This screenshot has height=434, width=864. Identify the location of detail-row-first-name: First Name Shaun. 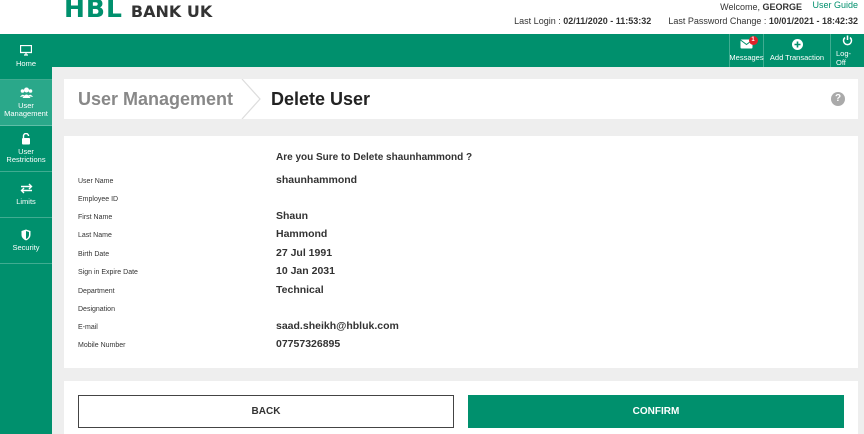
(461, 218).